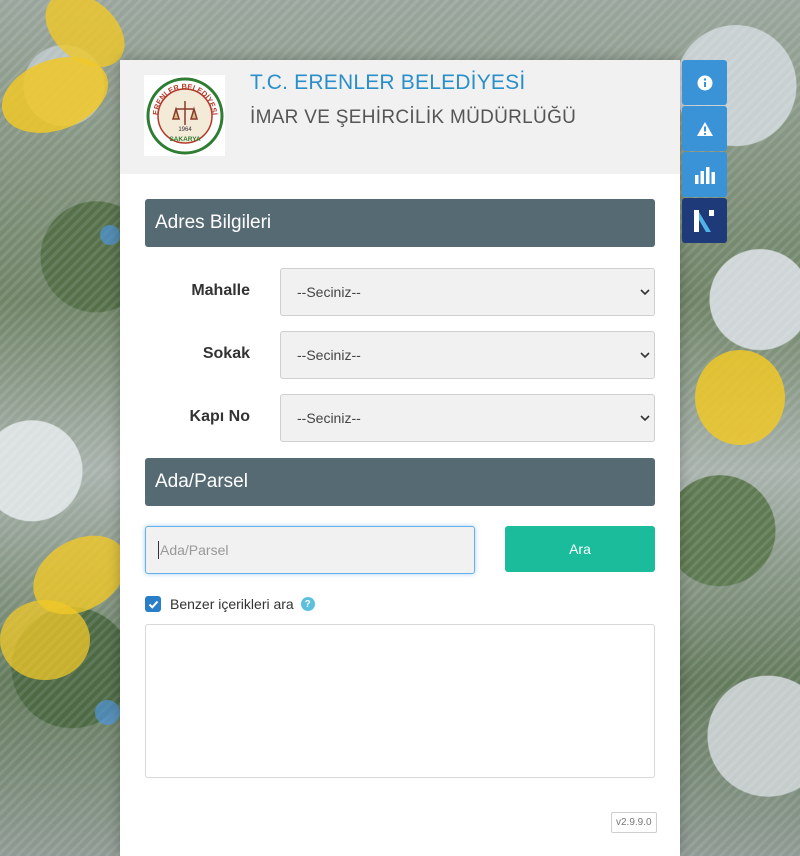 Image resolution: width=800 pixels, height=856 pixels. Describe the element at coordinates (467, 355) in the screenshot. I see `sokak-select: --Seciniz--` at that location.